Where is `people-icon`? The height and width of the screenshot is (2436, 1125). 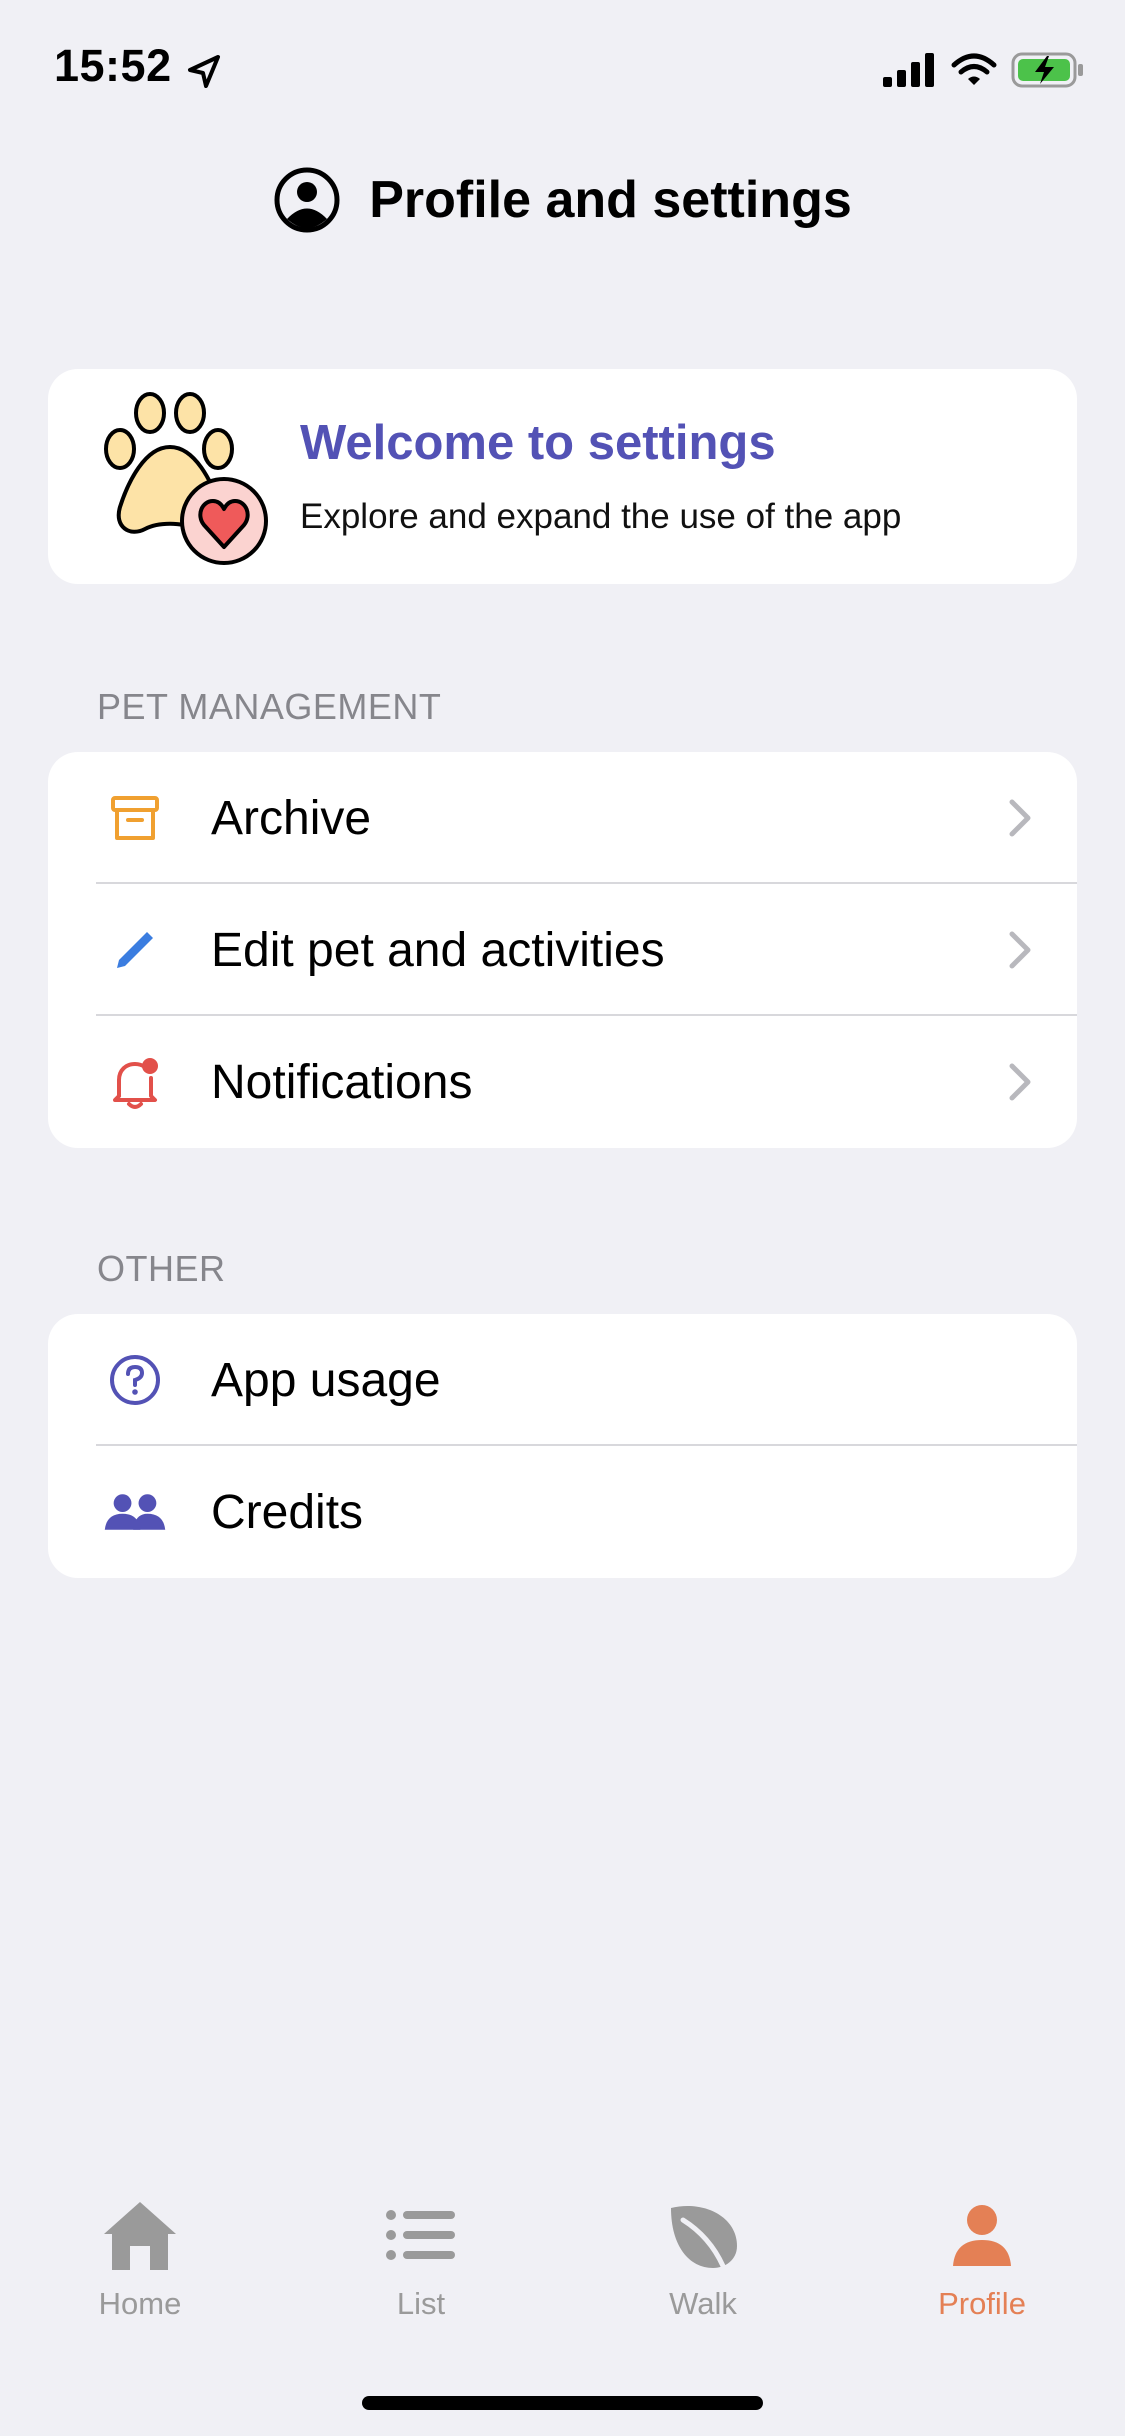
people-icon is located at coordinates (135, 1512).